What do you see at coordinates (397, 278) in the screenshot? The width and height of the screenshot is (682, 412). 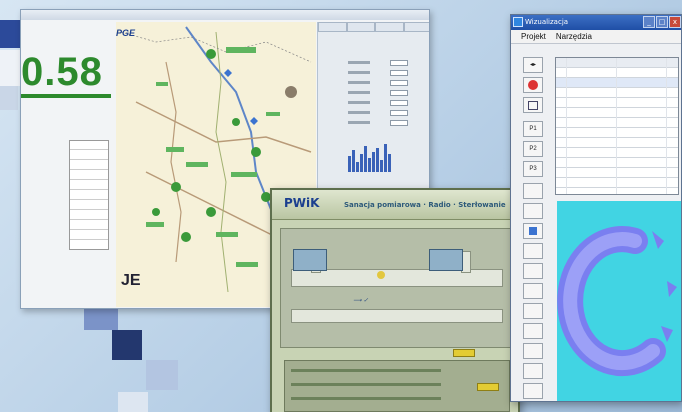 I see `main-pipe` at bounding box center [397, 278].